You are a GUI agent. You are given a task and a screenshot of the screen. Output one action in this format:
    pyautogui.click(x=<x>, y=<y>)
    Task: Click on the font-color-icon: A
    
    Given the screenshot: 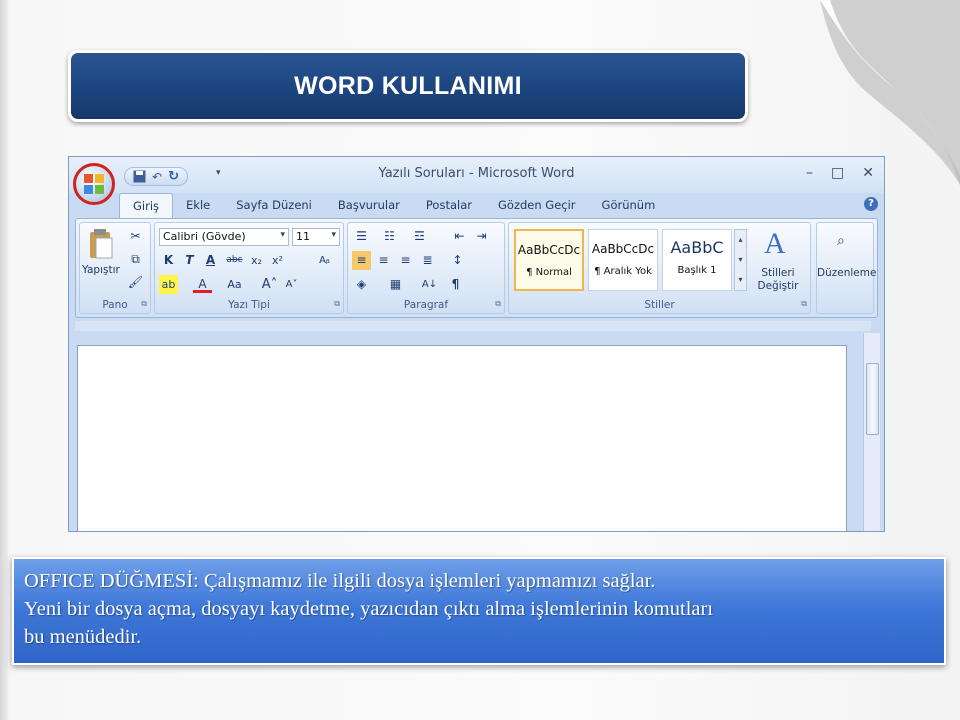 What is the action you would take?
    pyautogui.click(x=202, y=284)
    